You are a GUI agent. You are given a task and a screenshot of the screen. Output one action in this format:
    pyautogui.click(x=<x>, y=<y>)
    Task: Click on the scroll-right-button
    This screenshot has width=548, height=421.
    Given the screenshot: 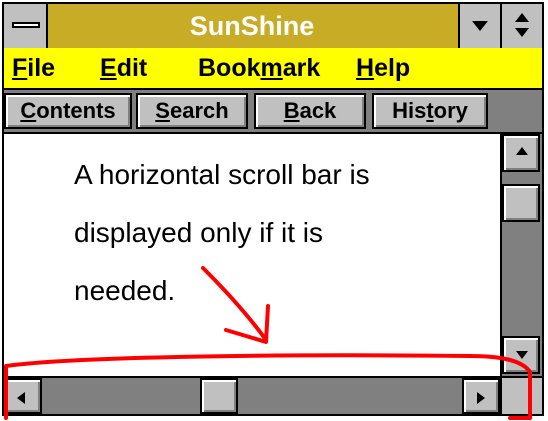 What is the action you would take?
    pyautogui.click(x=481, y=396)
    